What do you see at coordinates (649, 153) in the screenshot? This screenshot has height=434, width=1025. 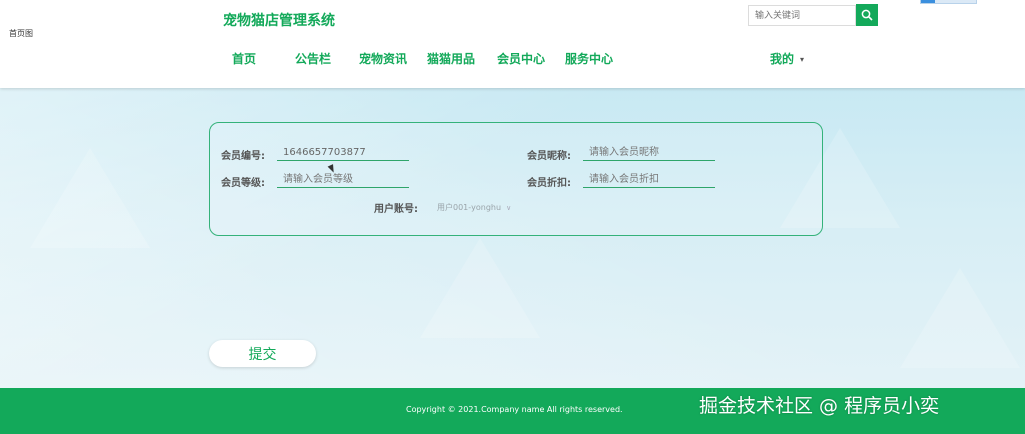 I see `member-nick-field` at bounding box center [649, 153].